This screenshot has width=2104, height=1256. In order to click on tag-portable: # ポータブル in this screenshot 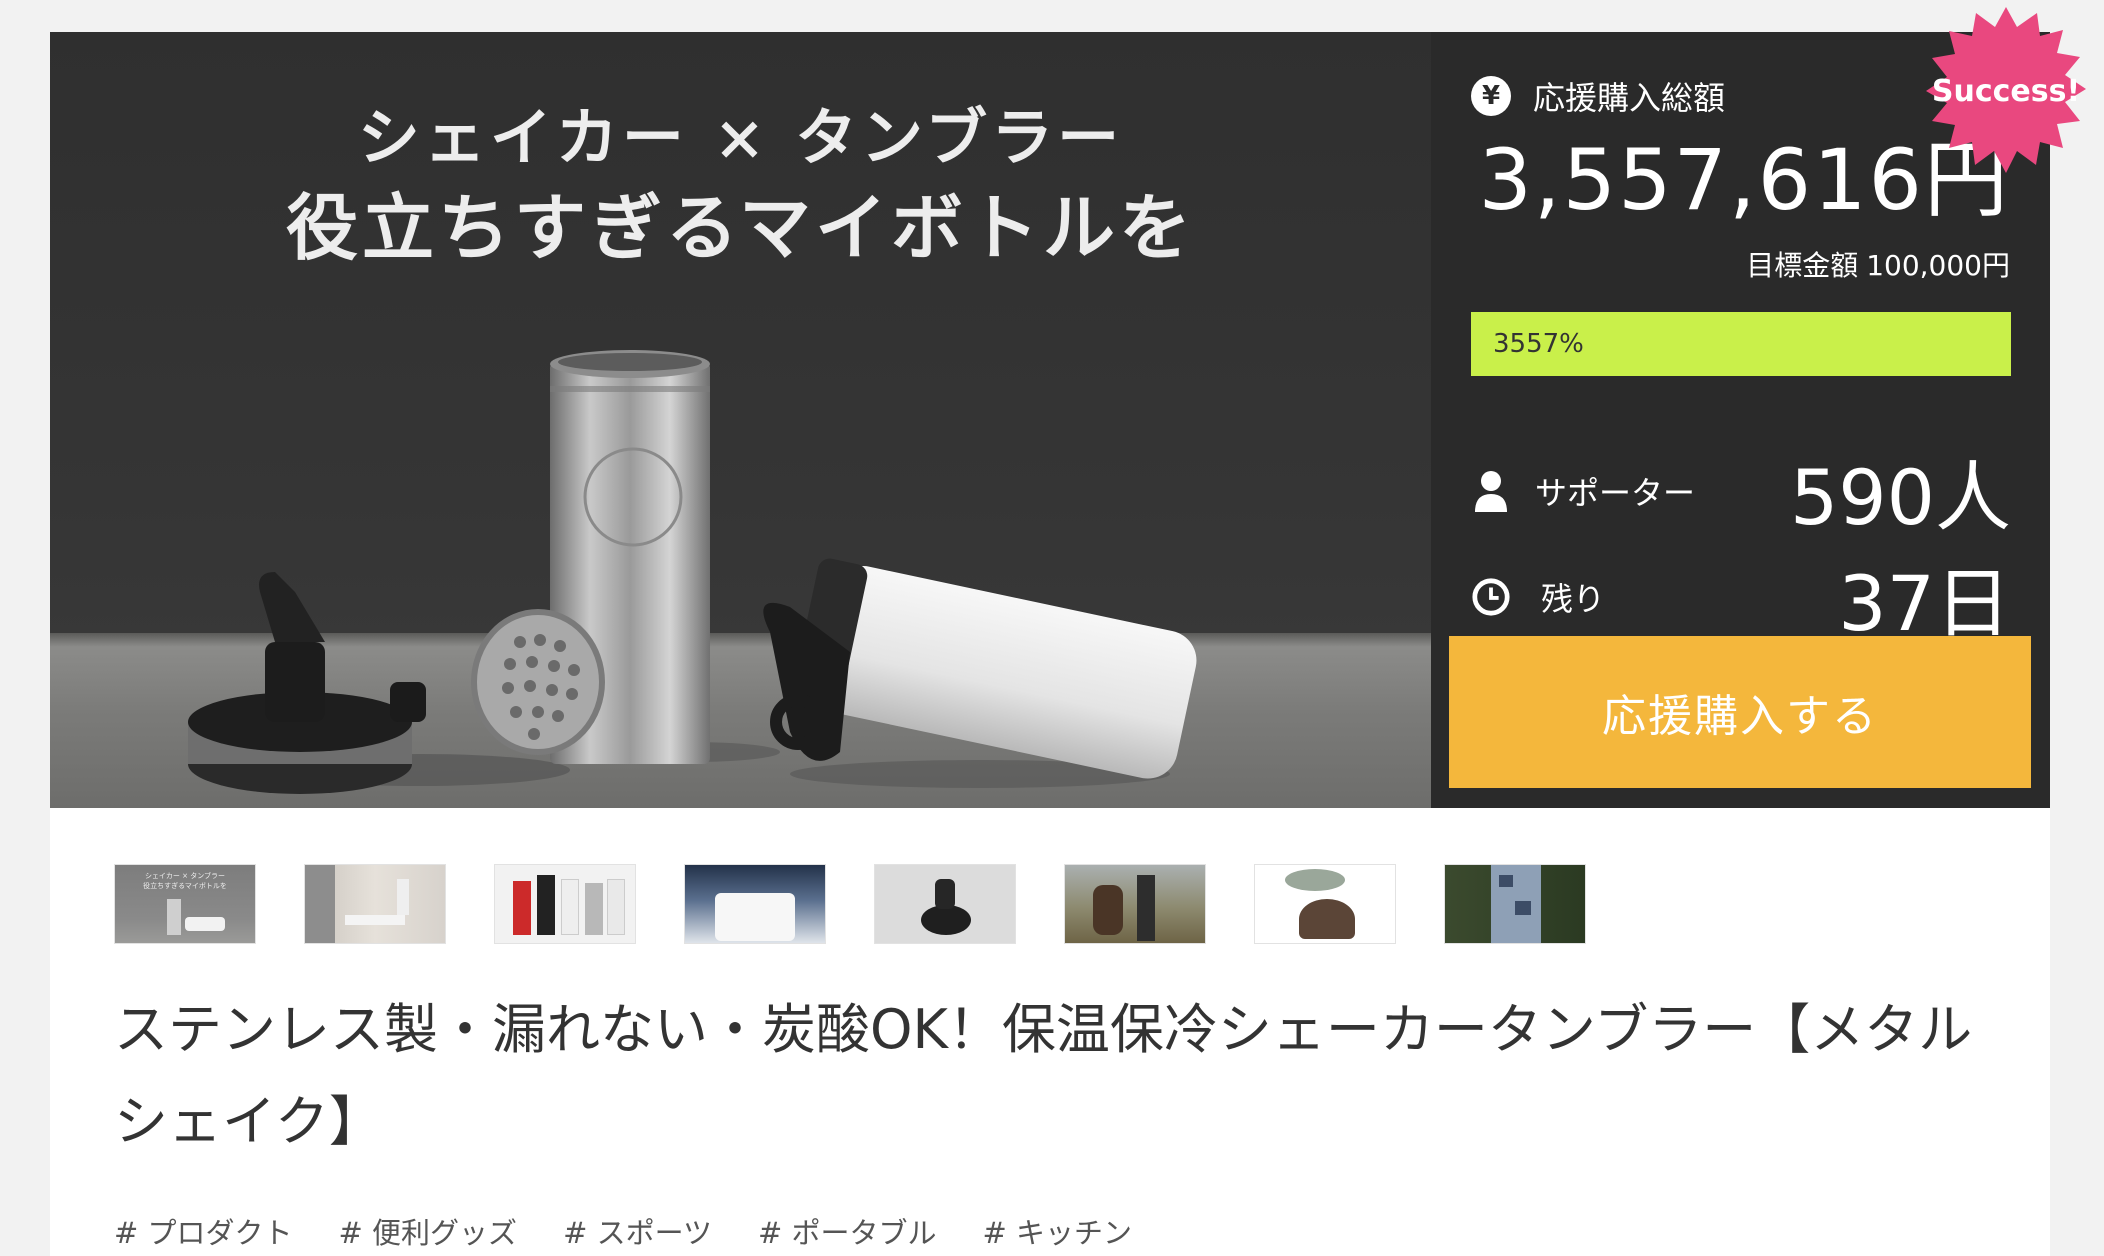, I will do `click(847, 1231)`.